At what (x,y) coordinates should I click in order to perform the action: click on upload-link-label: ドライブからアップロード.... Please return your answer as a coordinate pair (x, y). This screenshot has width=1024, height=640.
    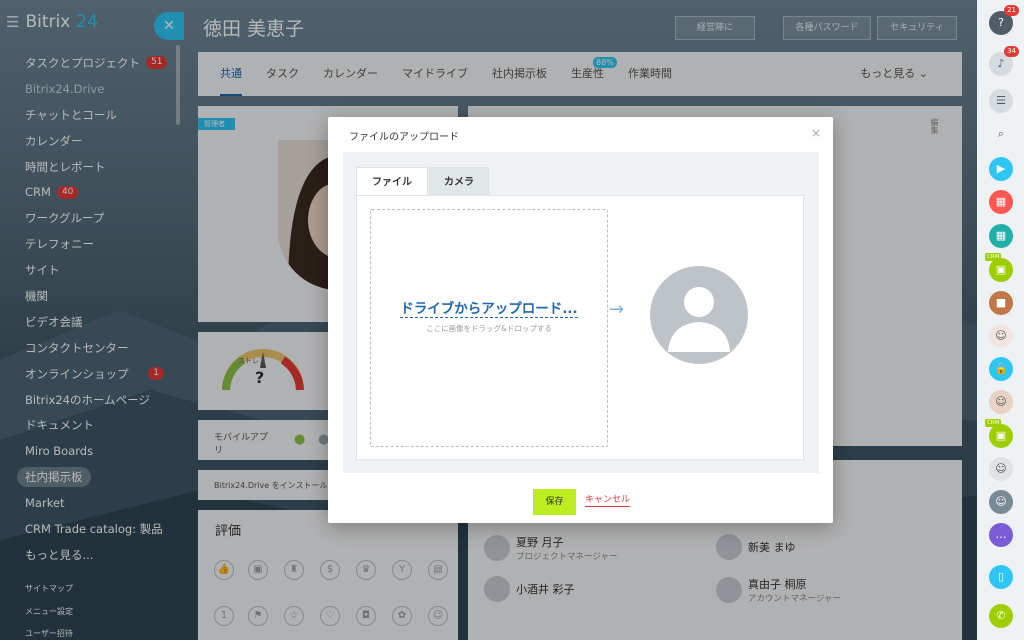
    Looking at the image, I should click on (489, 309).